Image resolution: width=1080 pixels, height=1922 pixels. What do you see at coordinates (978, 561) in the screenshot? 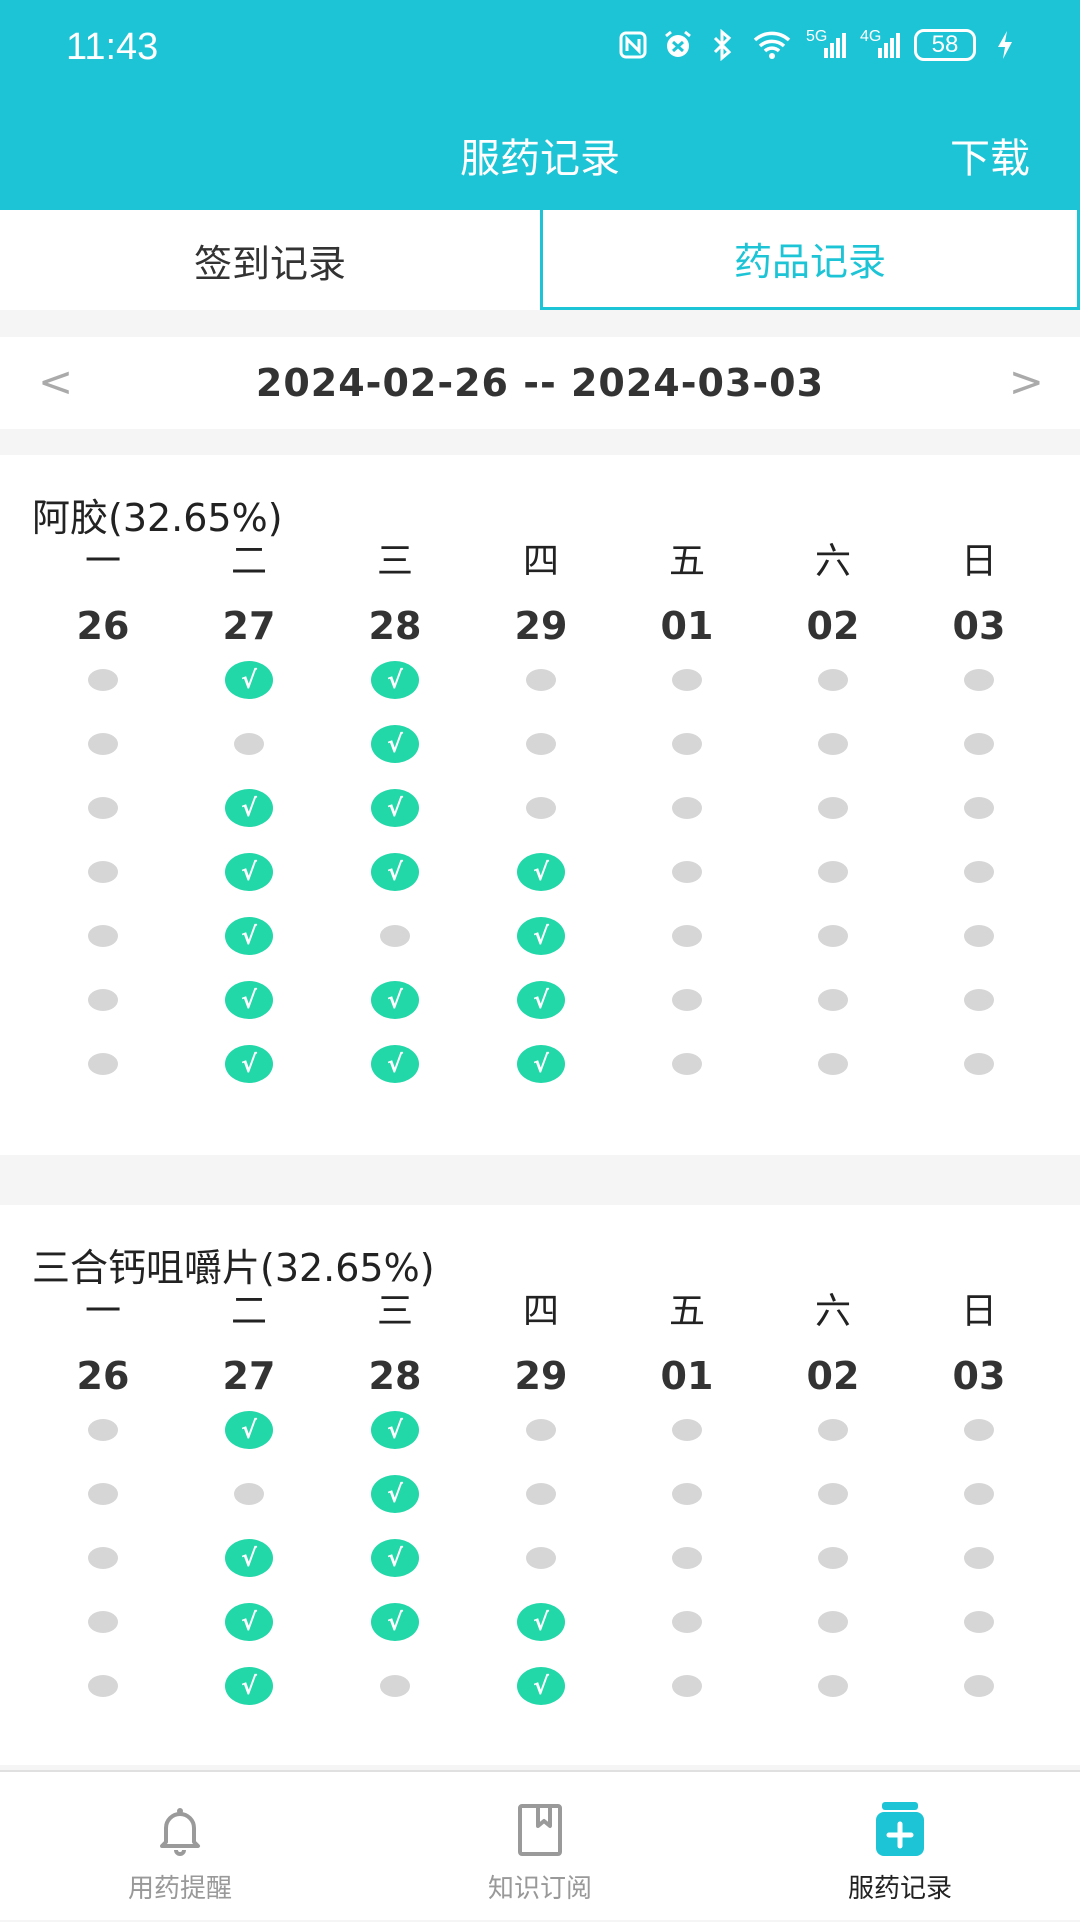
I see `weekday-label: 日` at bounding box center [978, 561].